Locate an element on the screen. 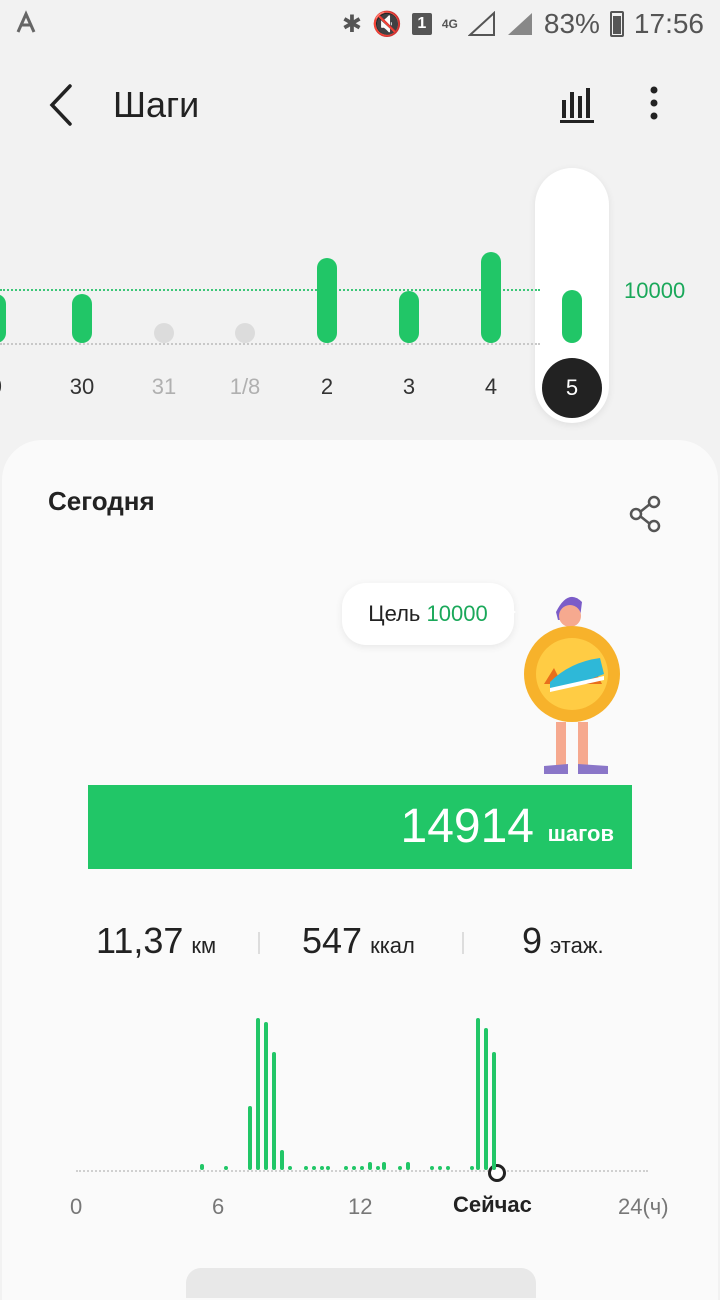 The height and width of the screenshot is (1300, 720). goal-line-label: 10000 is located at coordinates (655, 290).